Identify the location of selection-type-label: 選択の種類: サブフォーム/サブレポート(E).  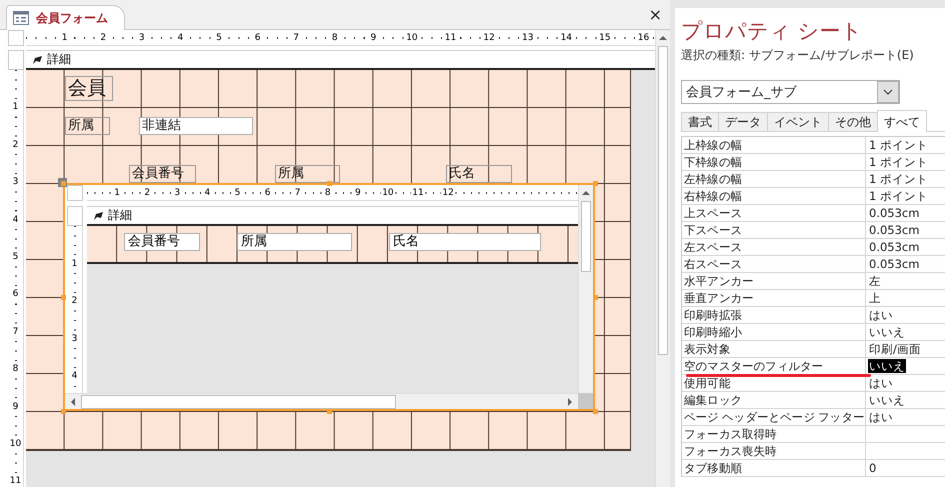
(798, 55).